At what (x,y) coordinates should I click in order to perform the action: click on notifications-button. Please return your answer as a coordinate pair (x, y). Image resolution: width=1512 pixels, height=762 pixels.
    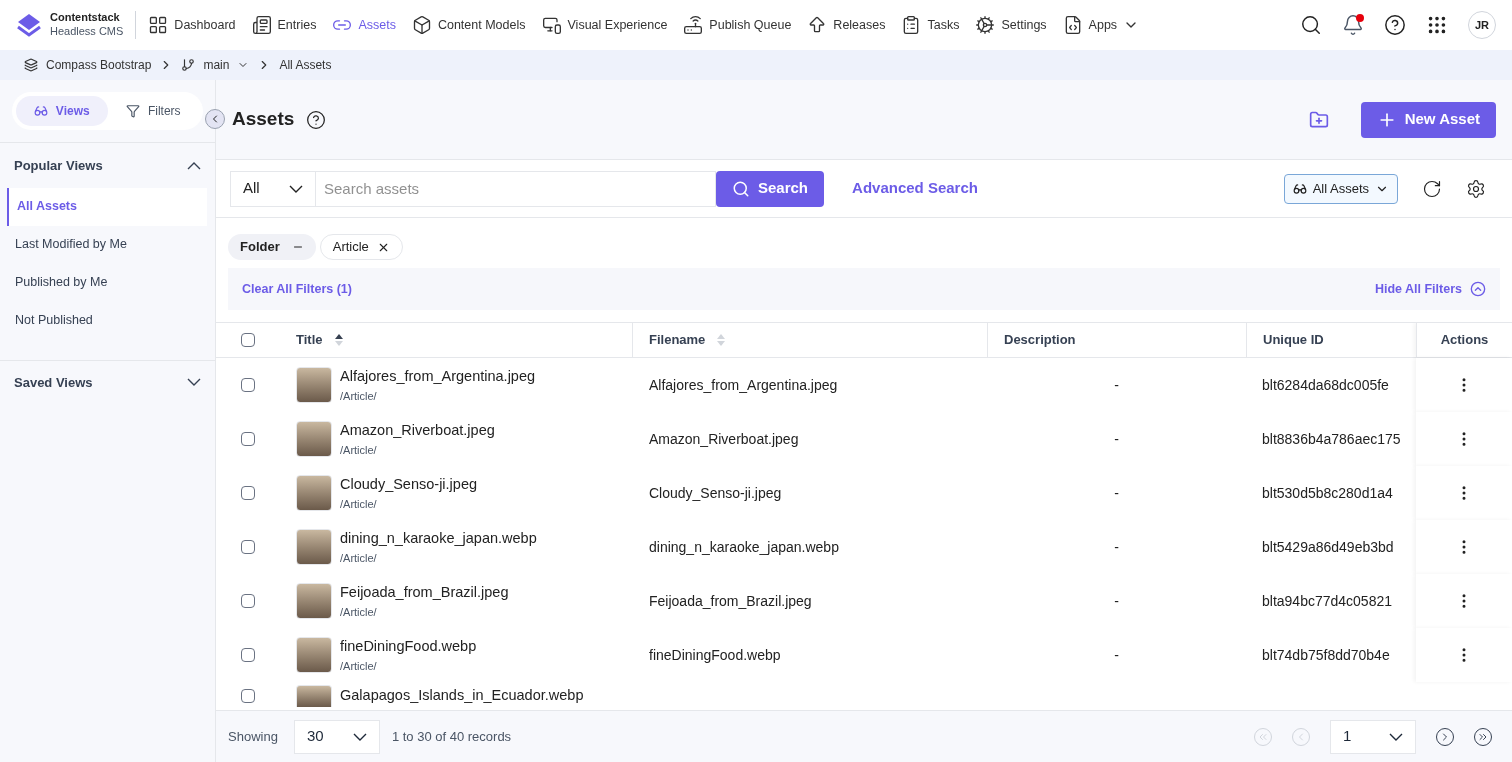
    Looking at the image, I should click on (1353, 25).